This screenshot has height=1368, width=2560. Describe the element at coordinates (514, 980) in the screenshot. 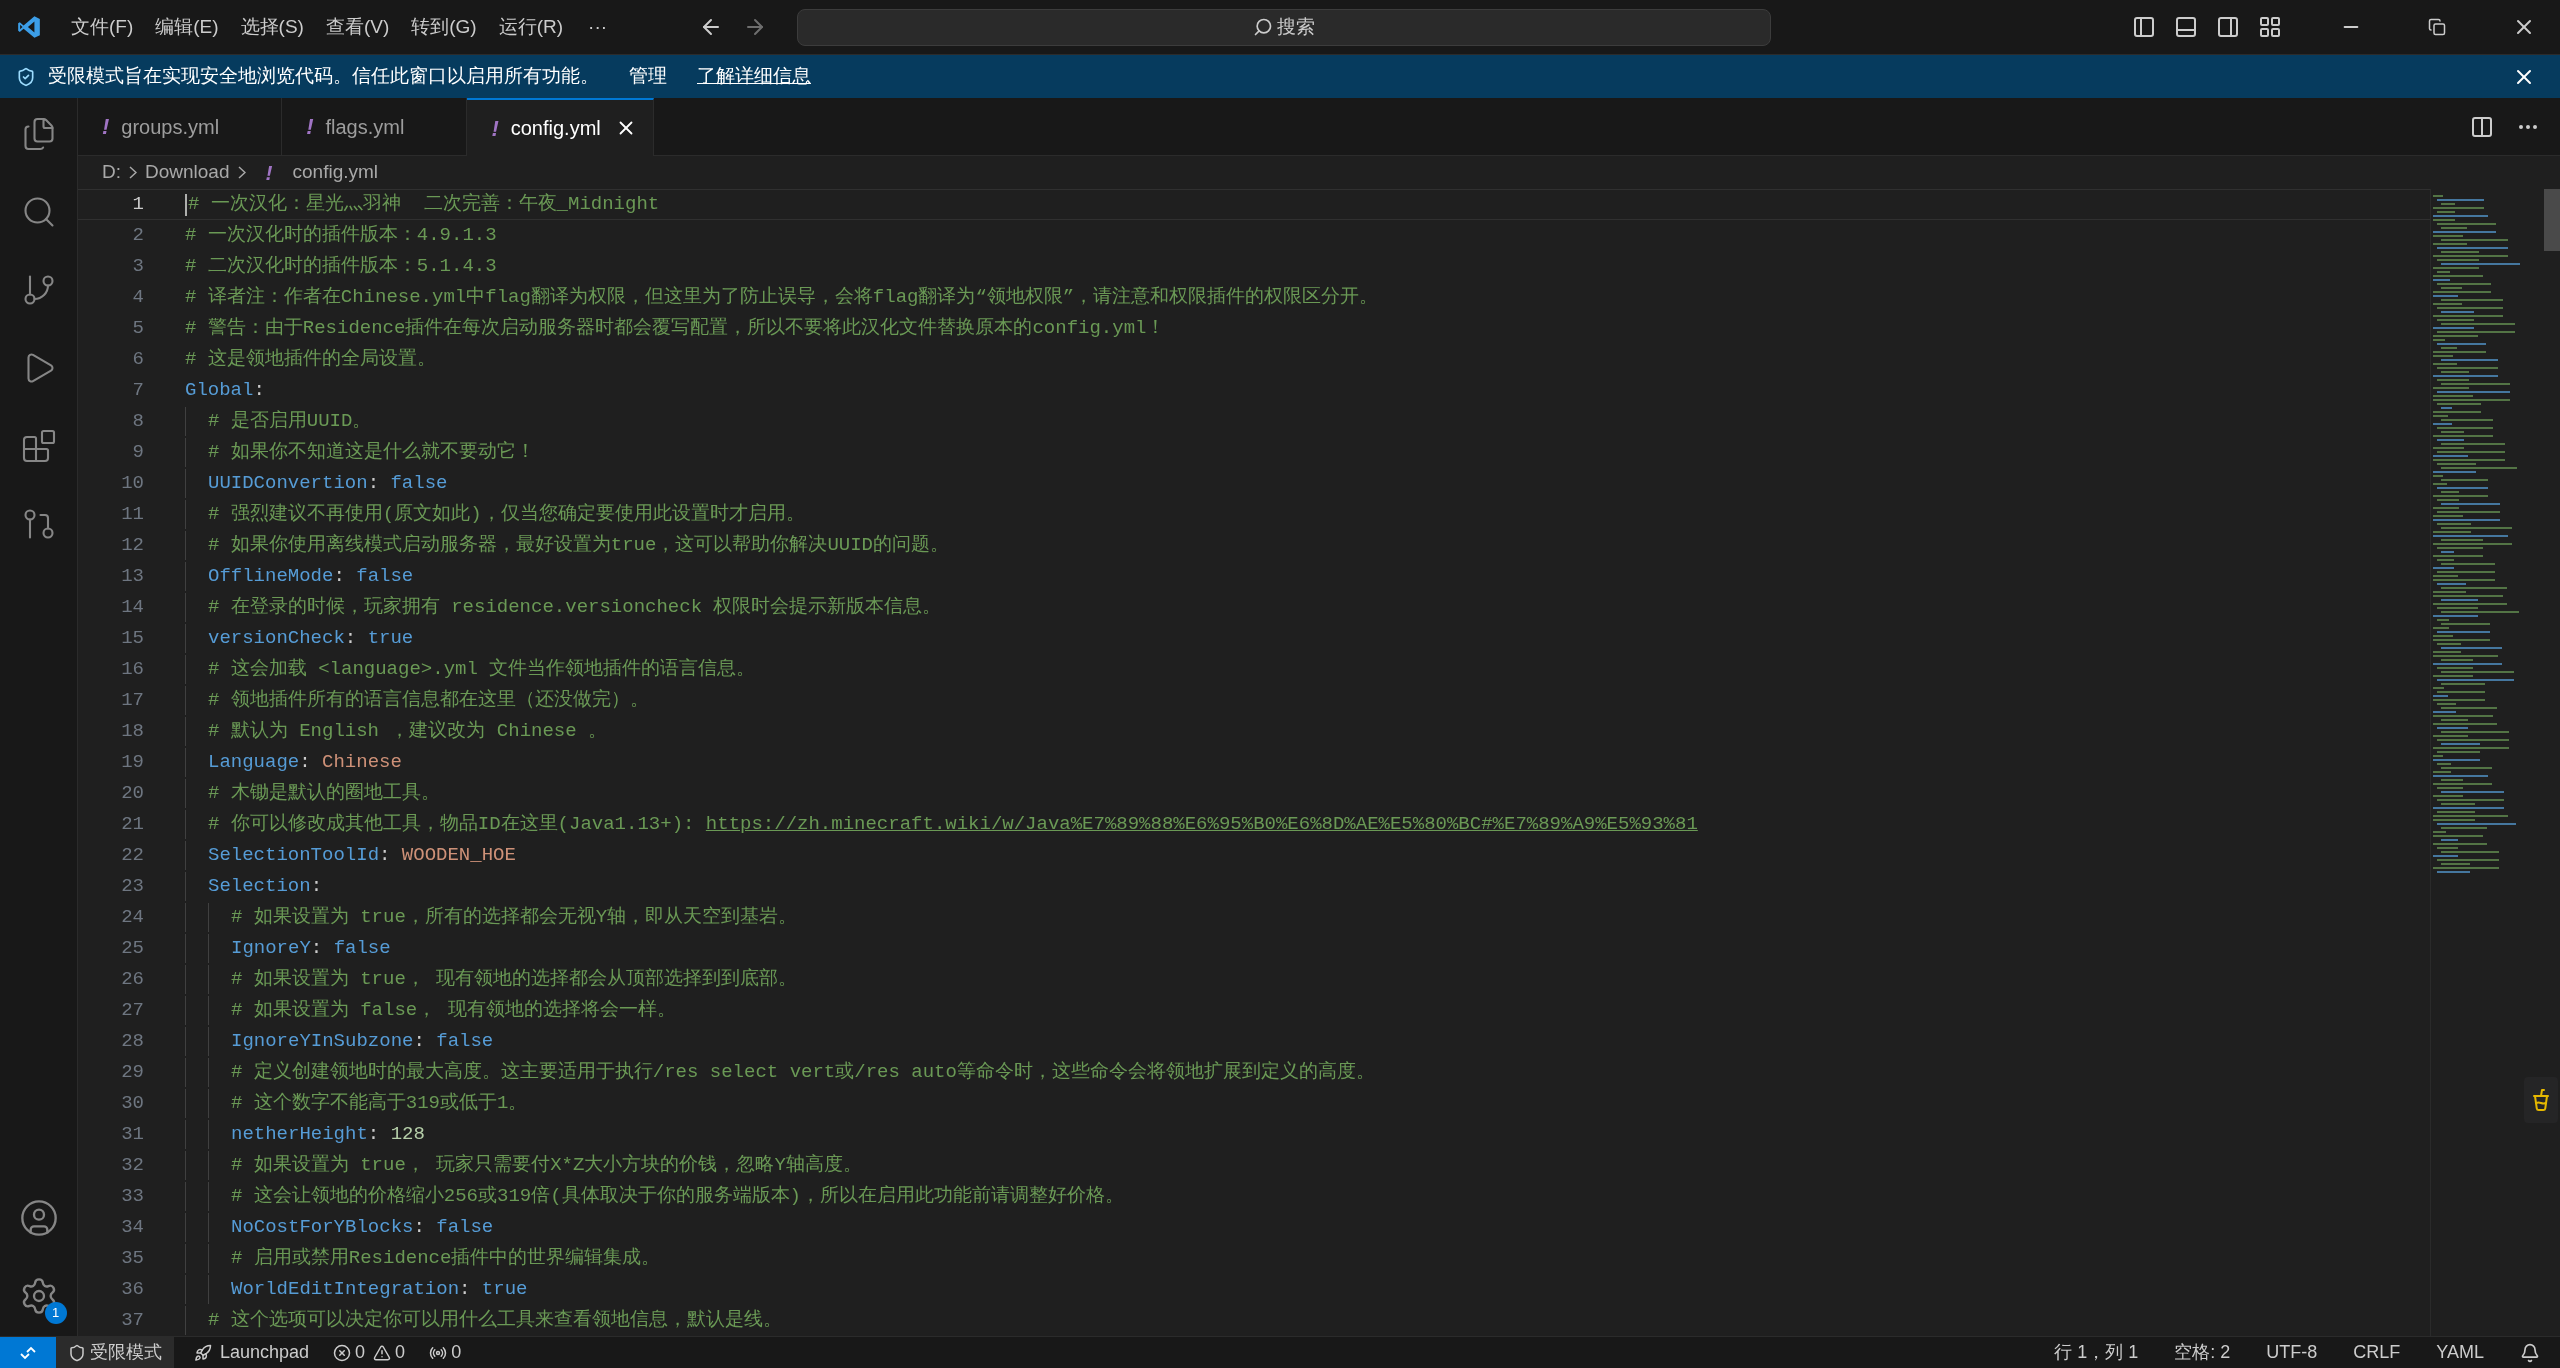

I see `code-line: # 如果设置为 true， 现有领地的选择都会从顶部选择到到底部。` at that location.